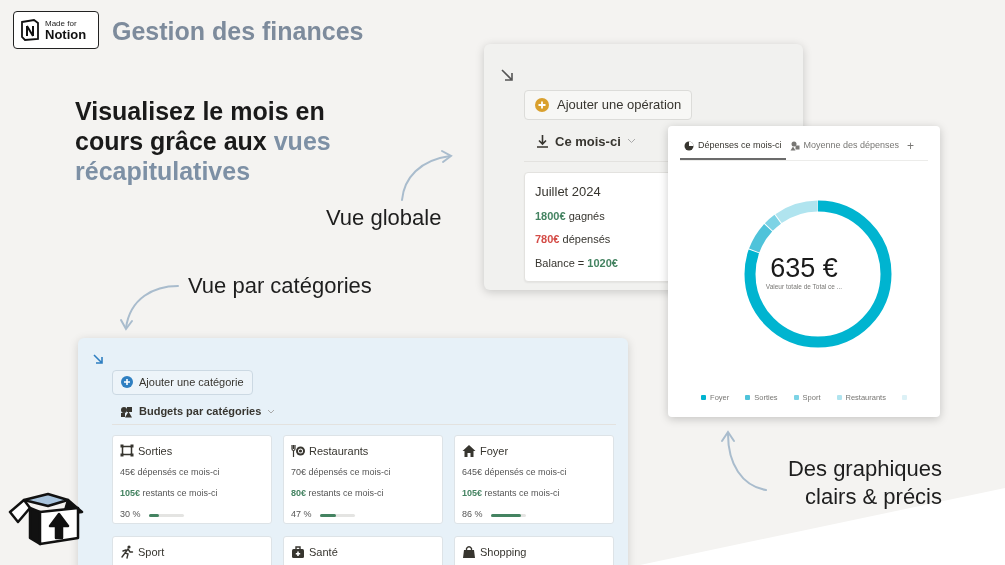 The image size is (1005, 565). I want to click on headline: Visualisez le mois en cours grâce aux vues récapitulatives, so click(203, 141).